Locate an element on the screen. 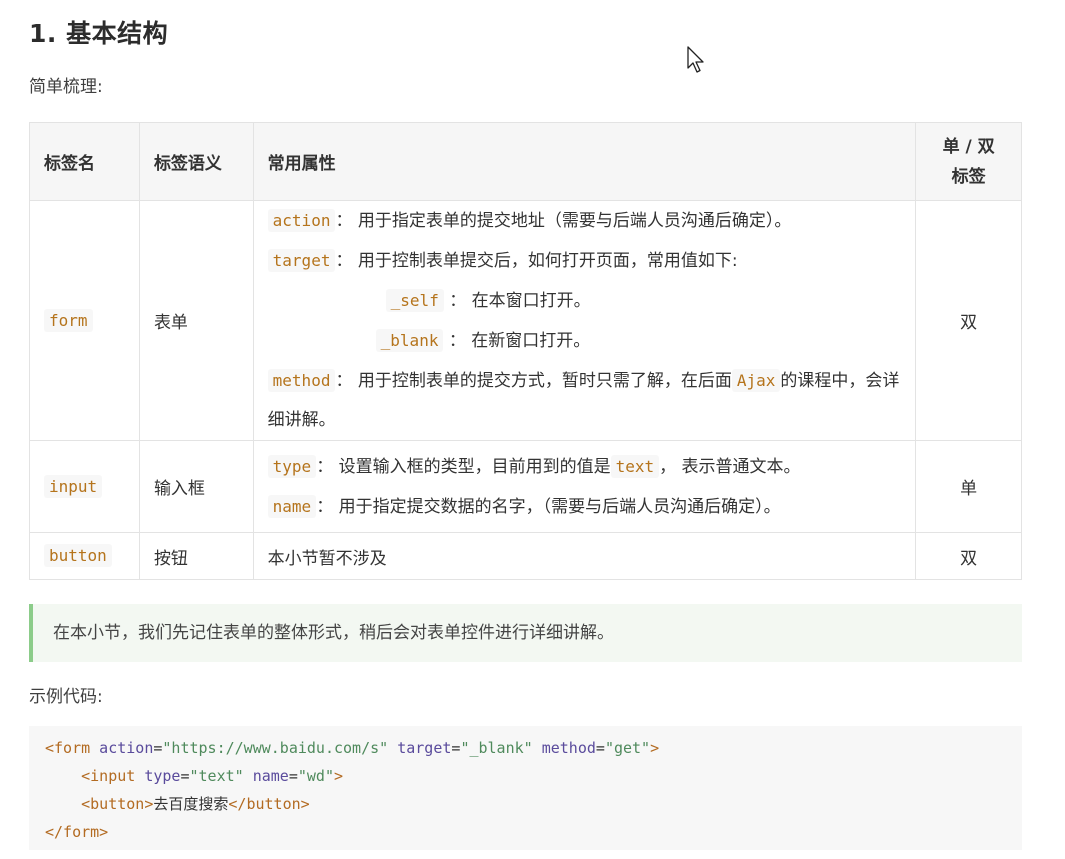 The width and height of the screenshot is (1065, 859). attr-code-target: target is located at coordinates (301, 260).